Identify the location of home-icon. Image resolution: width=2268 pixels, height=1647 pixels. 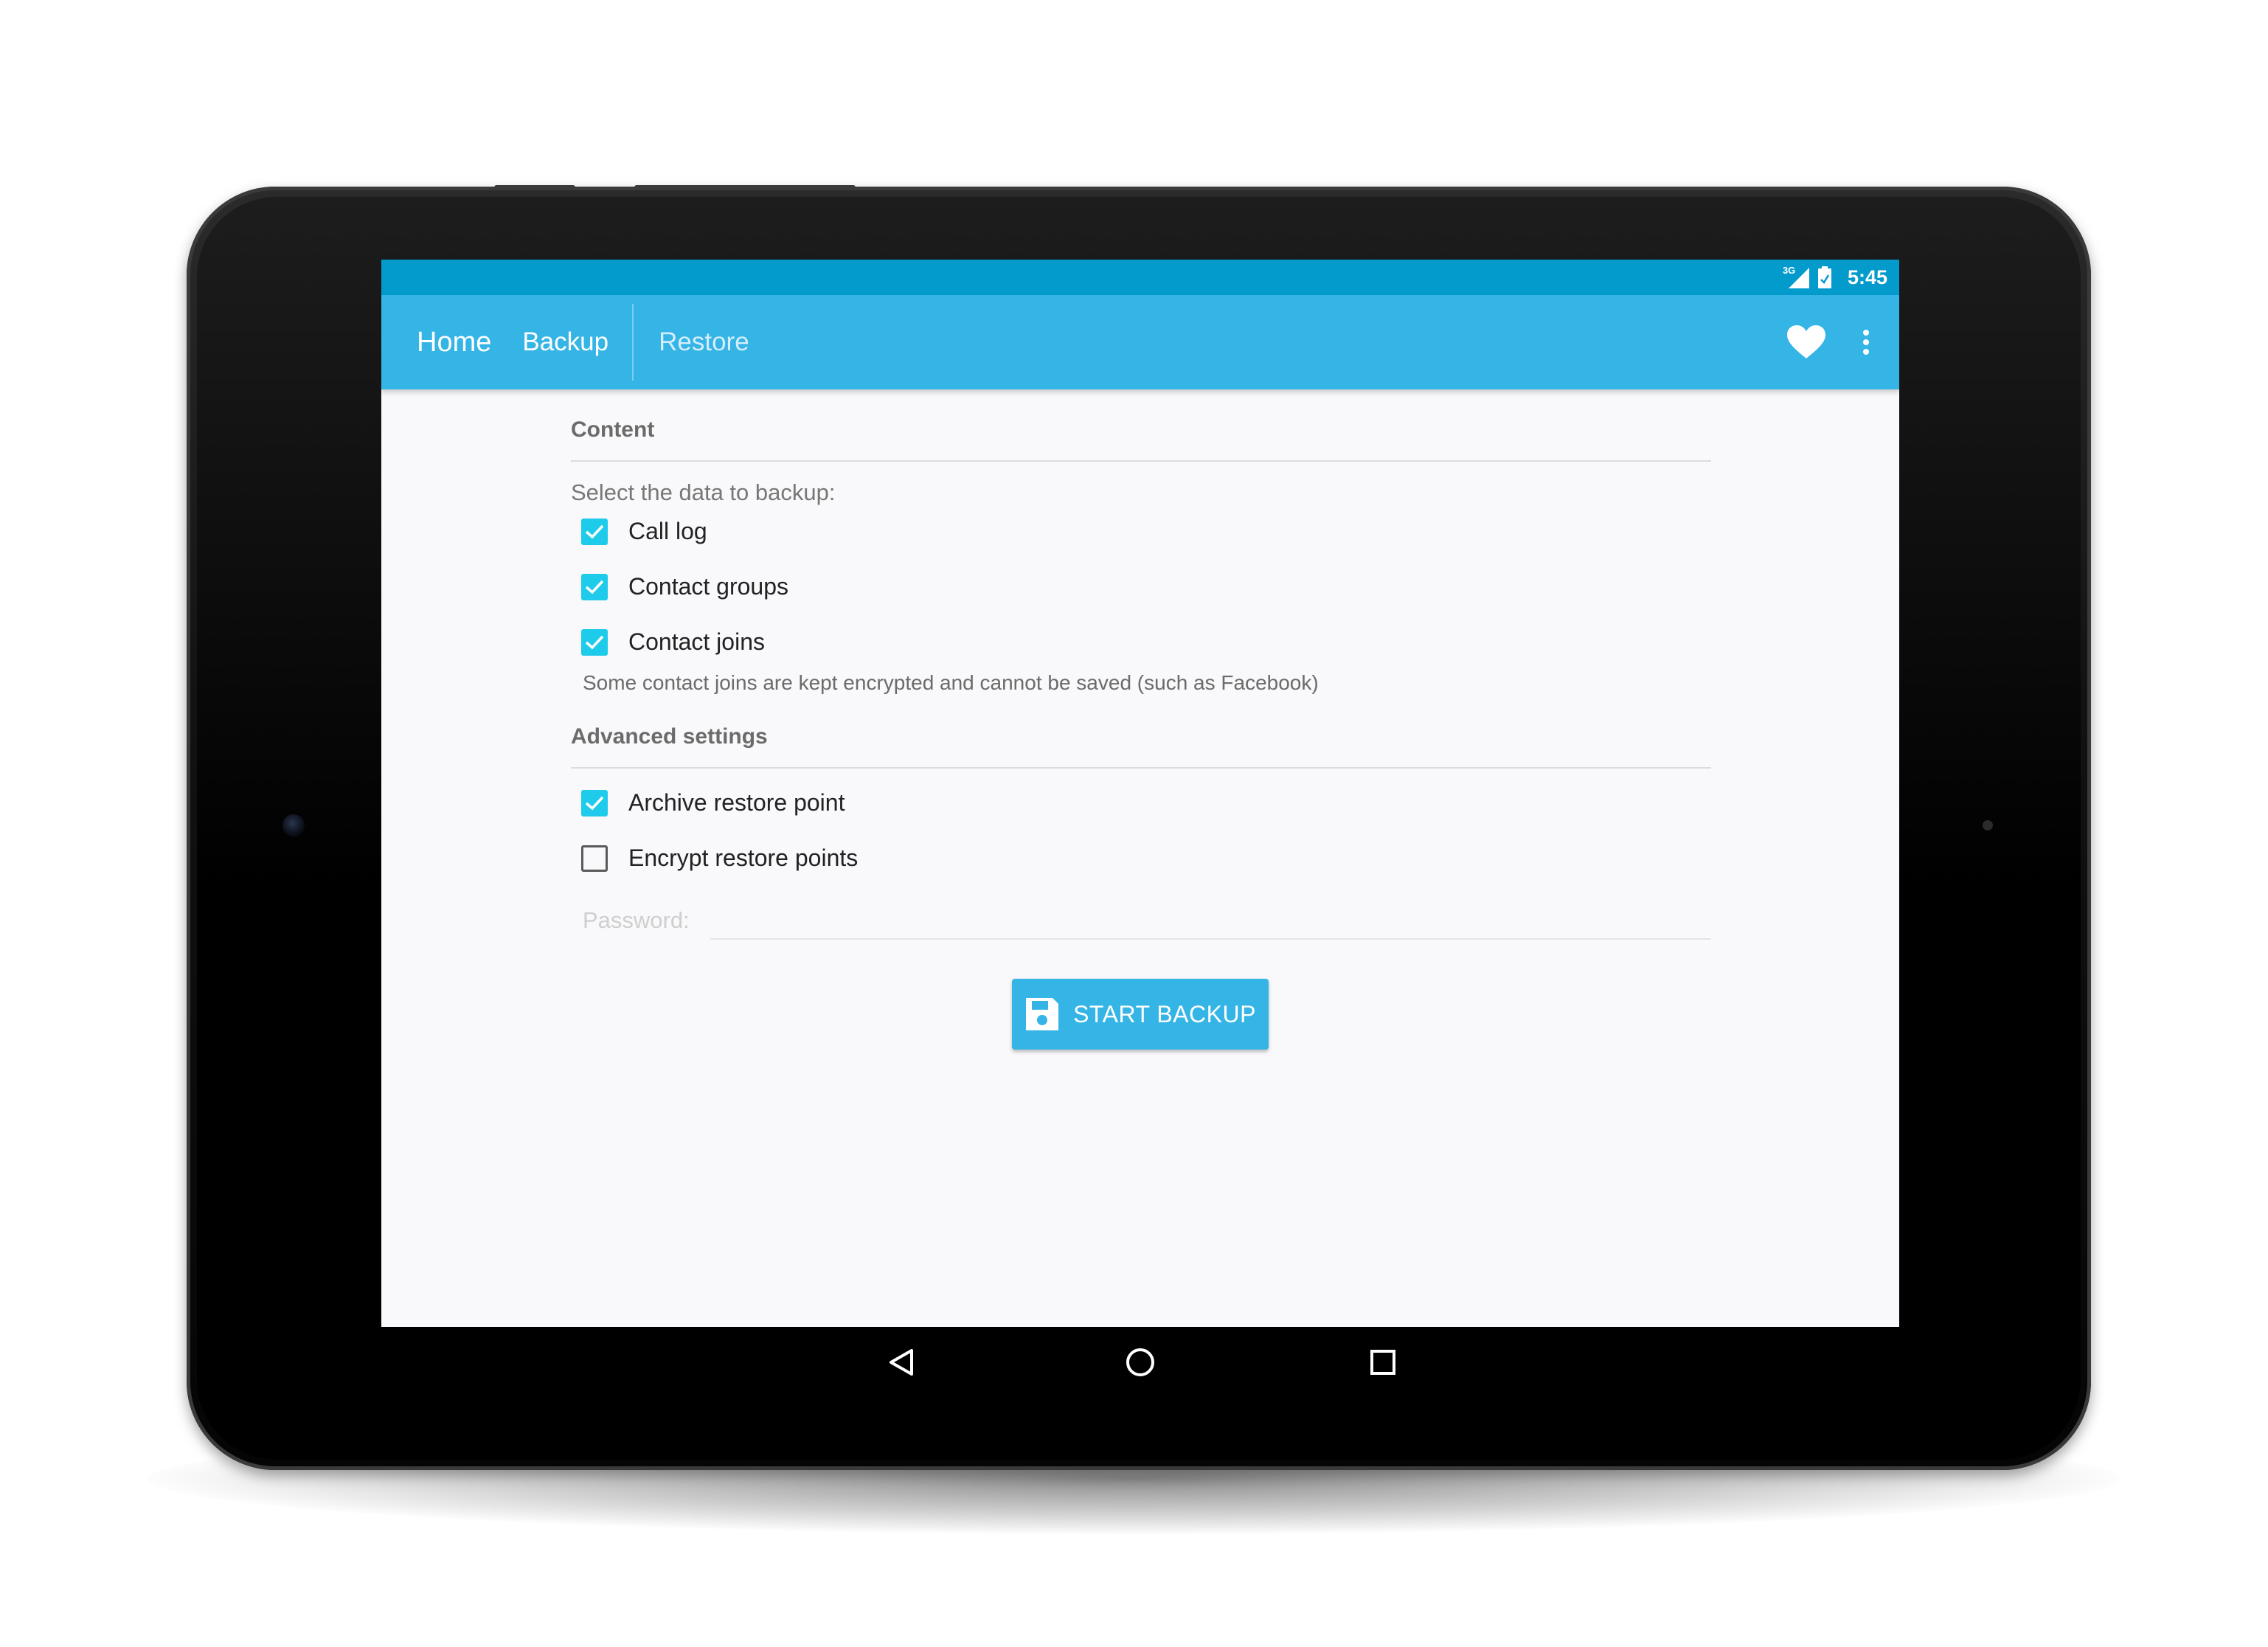
(1140, 1362).